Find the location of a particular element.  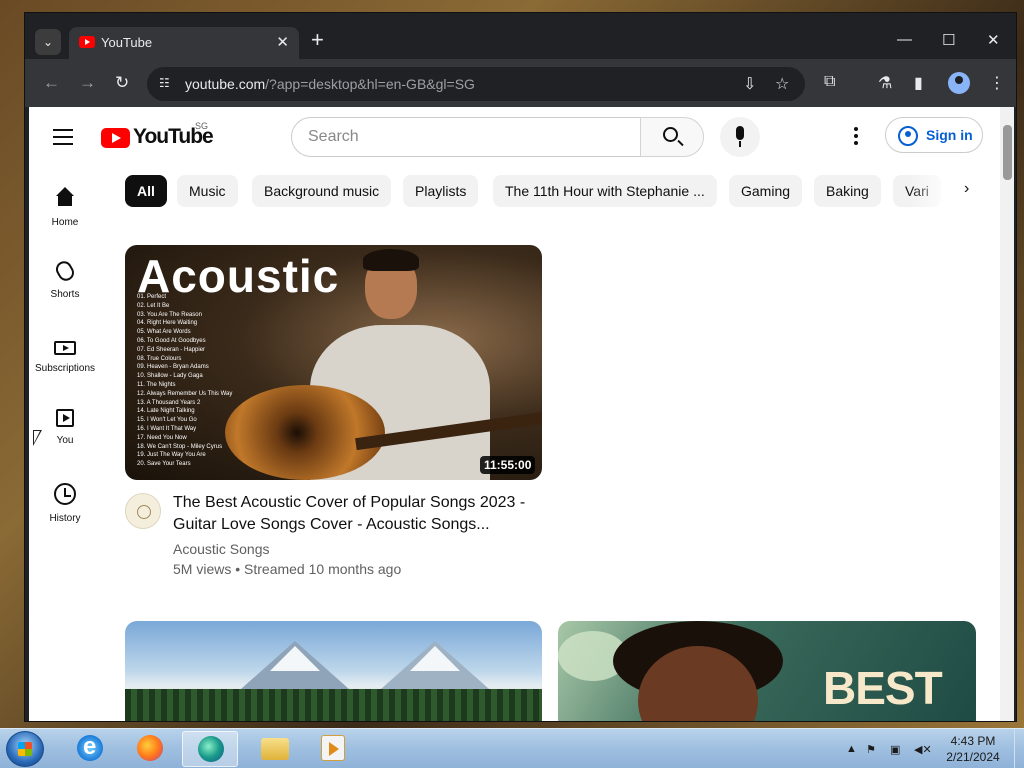

guide-item-shorts: Shorts is located at coordinates (65, 279).